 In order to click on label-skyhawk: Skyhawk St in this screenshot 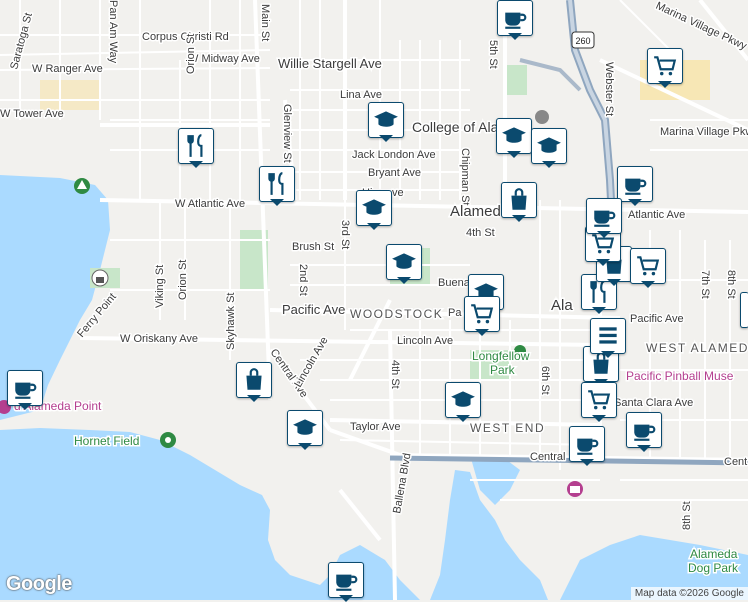, I will do `click(231, 321)`.